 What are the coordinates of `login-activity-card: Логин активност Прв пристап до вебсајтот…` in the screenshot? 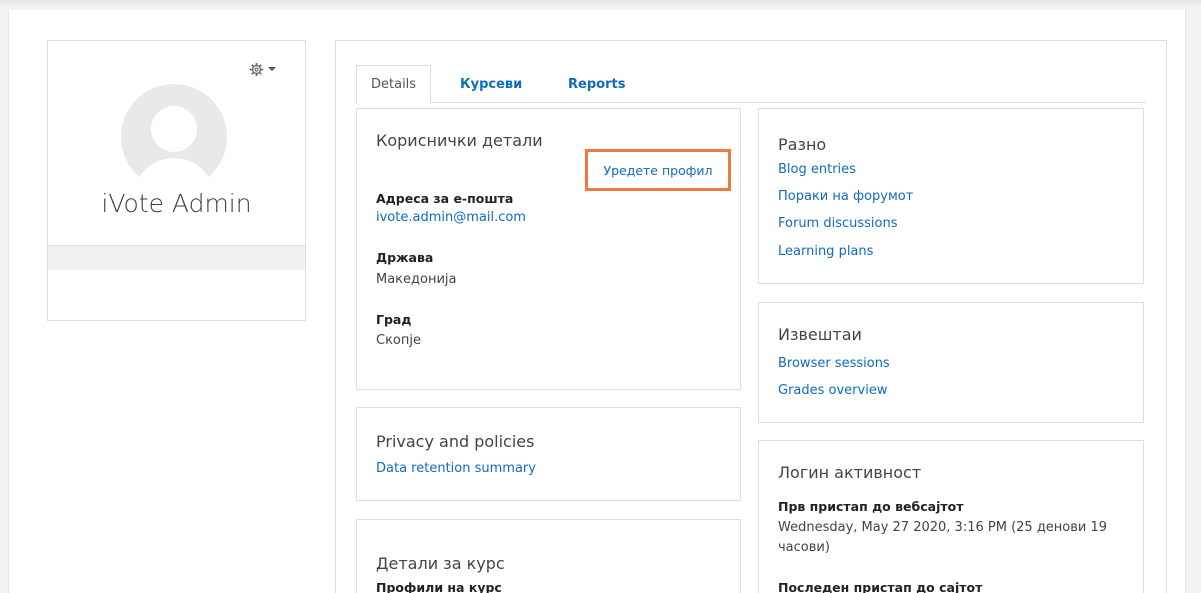 It's located at (951, 516).